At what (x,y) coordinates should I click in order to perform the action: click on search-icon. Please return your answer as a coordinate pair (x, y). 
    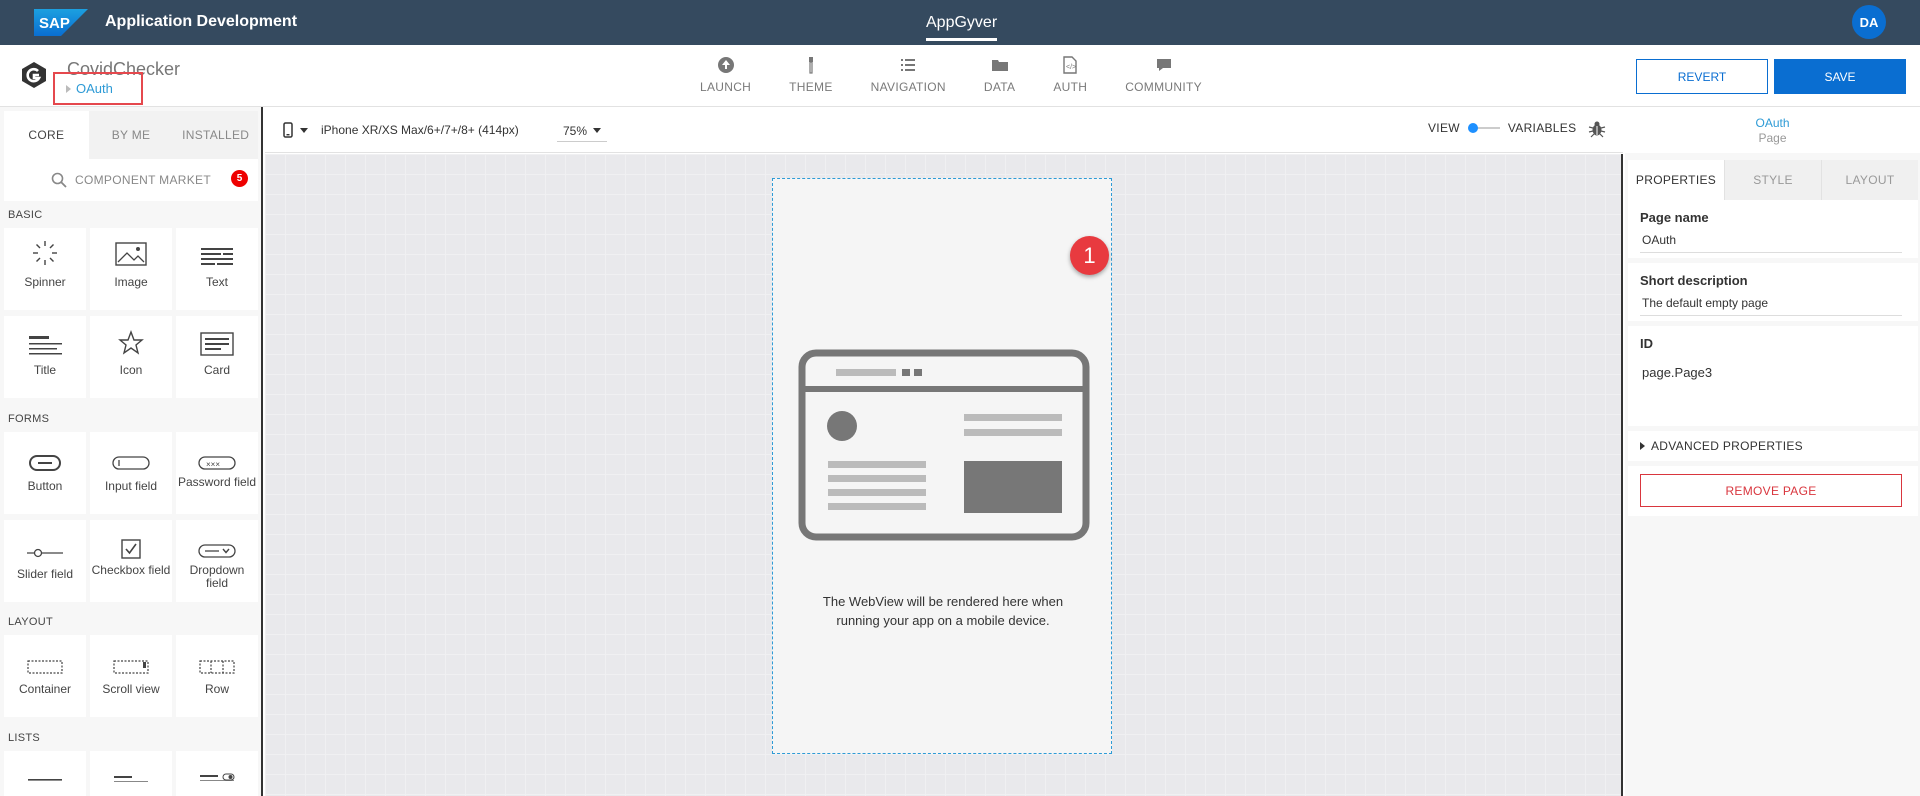
    Looking at the image, I should click on (59, 180).